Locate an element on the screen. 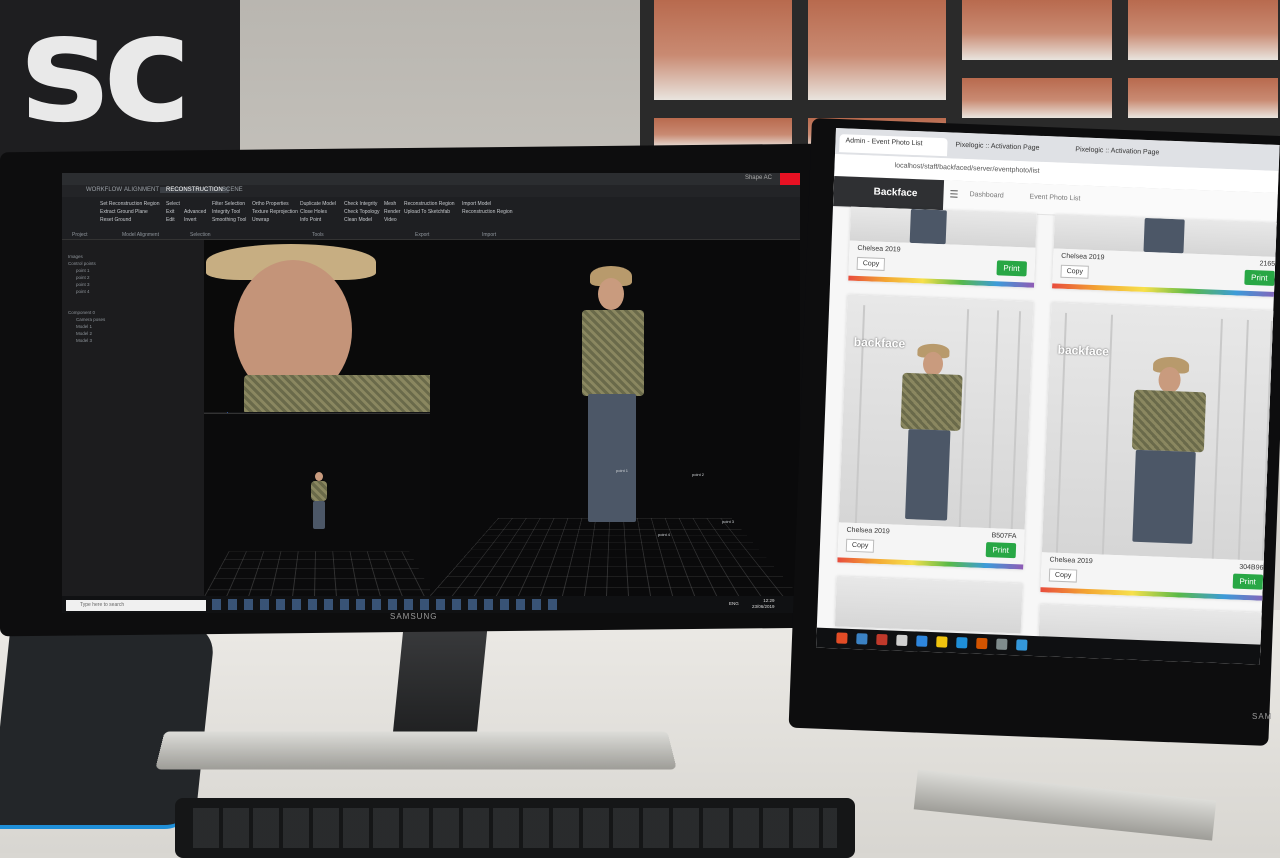 This screenshot has width=1280, height=858. ribbon-texture-reprojection: Texture Reprojection is located at coordinates (275, 212).